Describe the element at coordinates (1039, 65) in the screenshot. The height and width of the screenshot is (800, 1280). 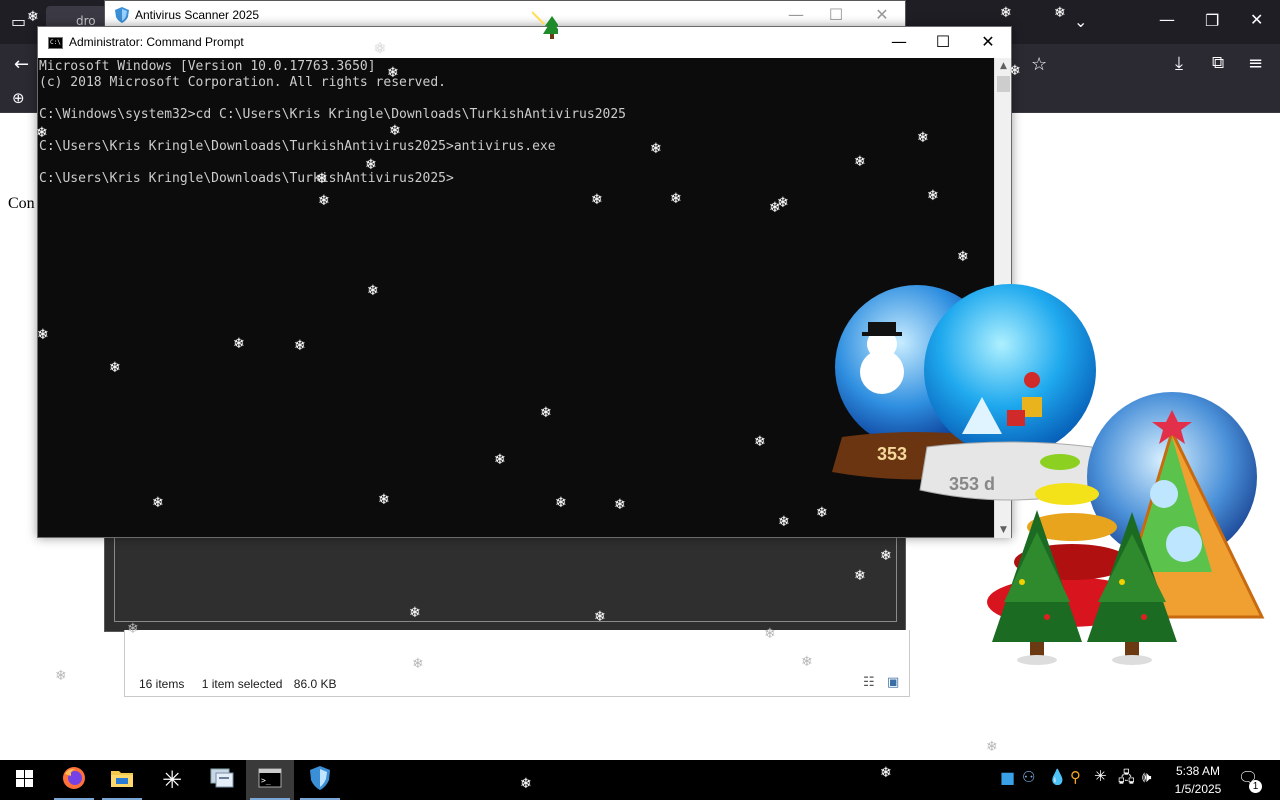
I see `bookmark-star-icon: ☆` at that location.